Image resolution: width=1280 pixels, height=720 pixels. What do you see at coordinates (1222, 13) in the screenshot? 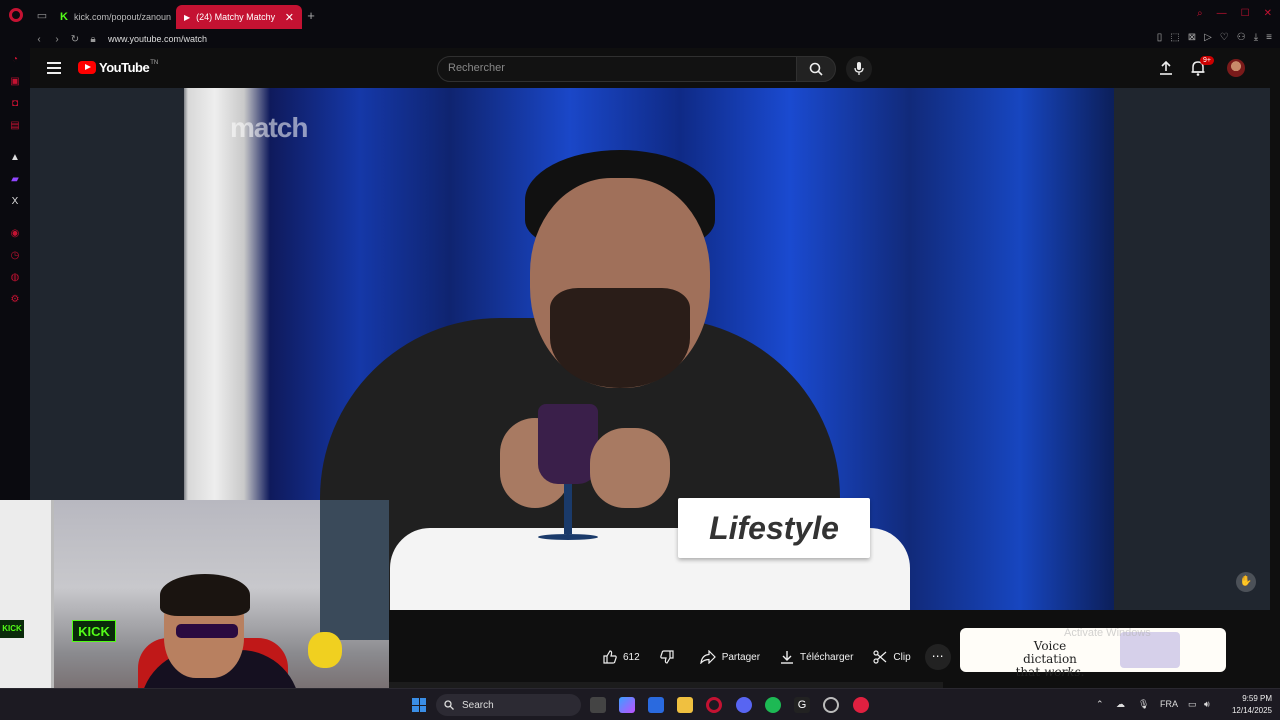
I see `minimize-icon: —` at bounding box center [1222, 13].